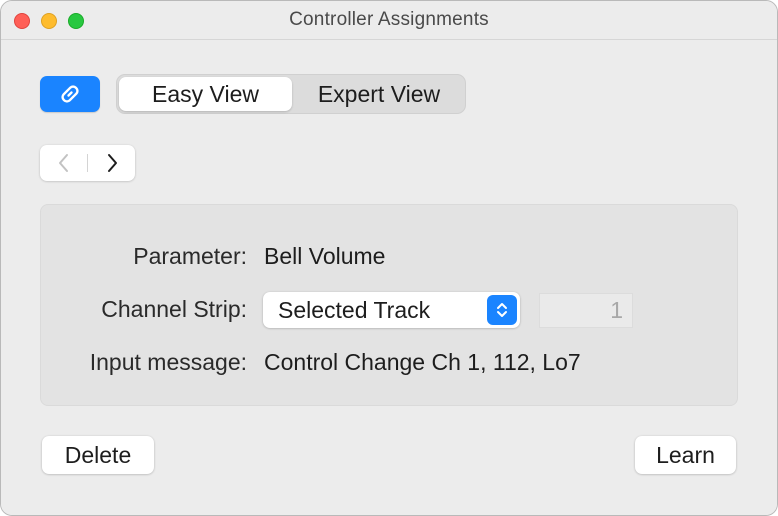  Describe the element at coordinates (422, 362) in the screenshot. I see `input-message-value: Control Change Ch 1, 112, Lo7` at that location.